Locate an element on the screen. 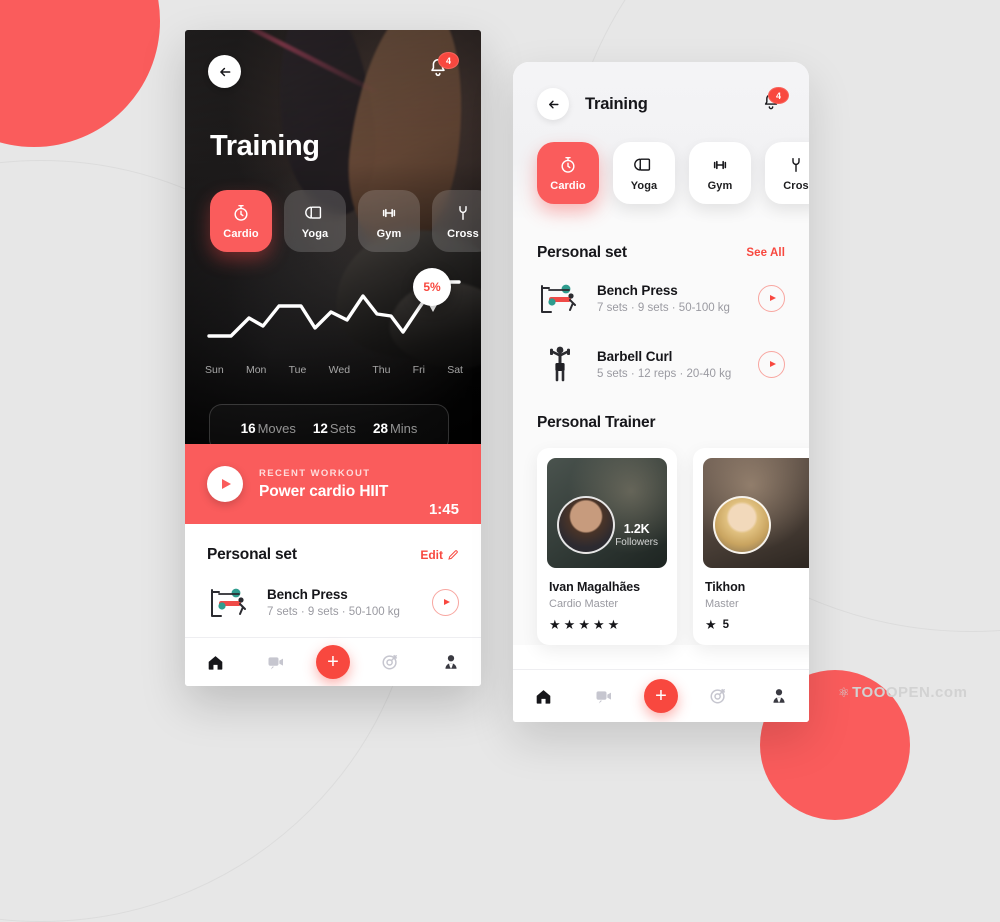 This screenshot has width=1000, height=922. recent-workout-title: Power cardio HIIT is located at coordinates (324, 491).